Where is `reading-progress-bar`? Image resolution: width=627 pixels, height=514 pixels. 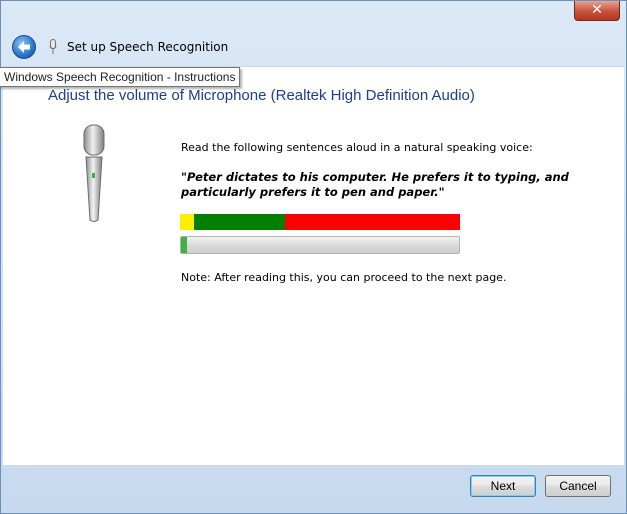
reading-progress-bar is located at coordinates (320, 245).